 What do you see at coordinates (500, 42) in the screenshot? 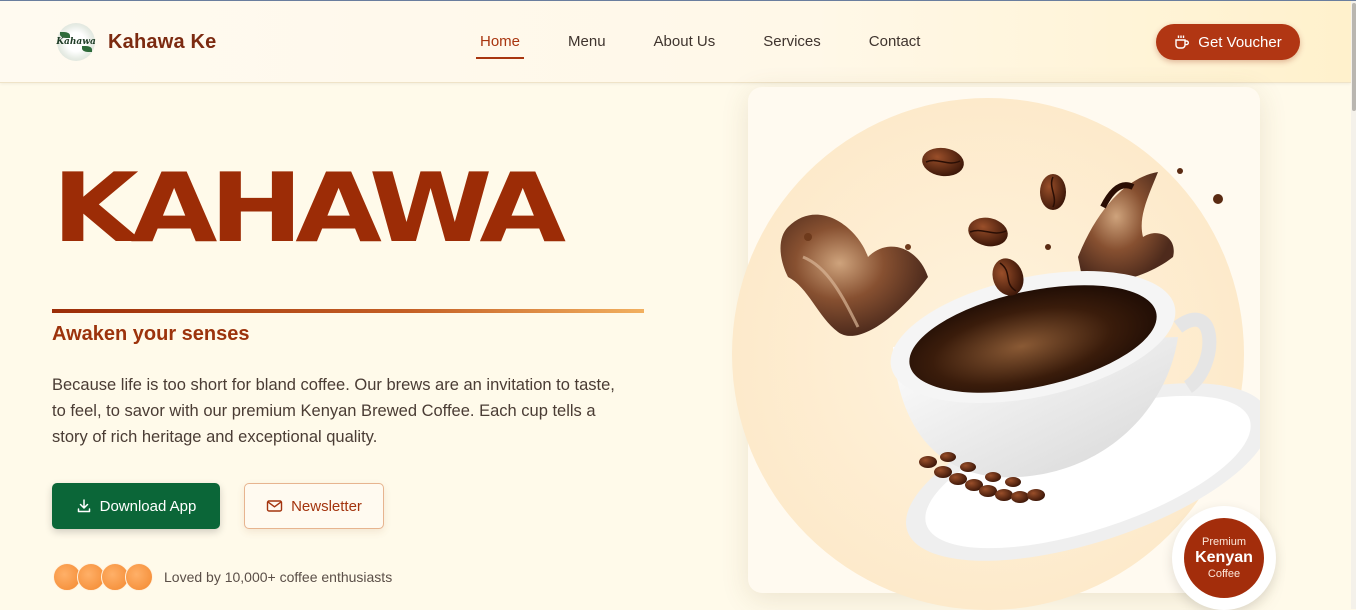
I see `nav-link-home: Home` at bounding box center [500, 42].